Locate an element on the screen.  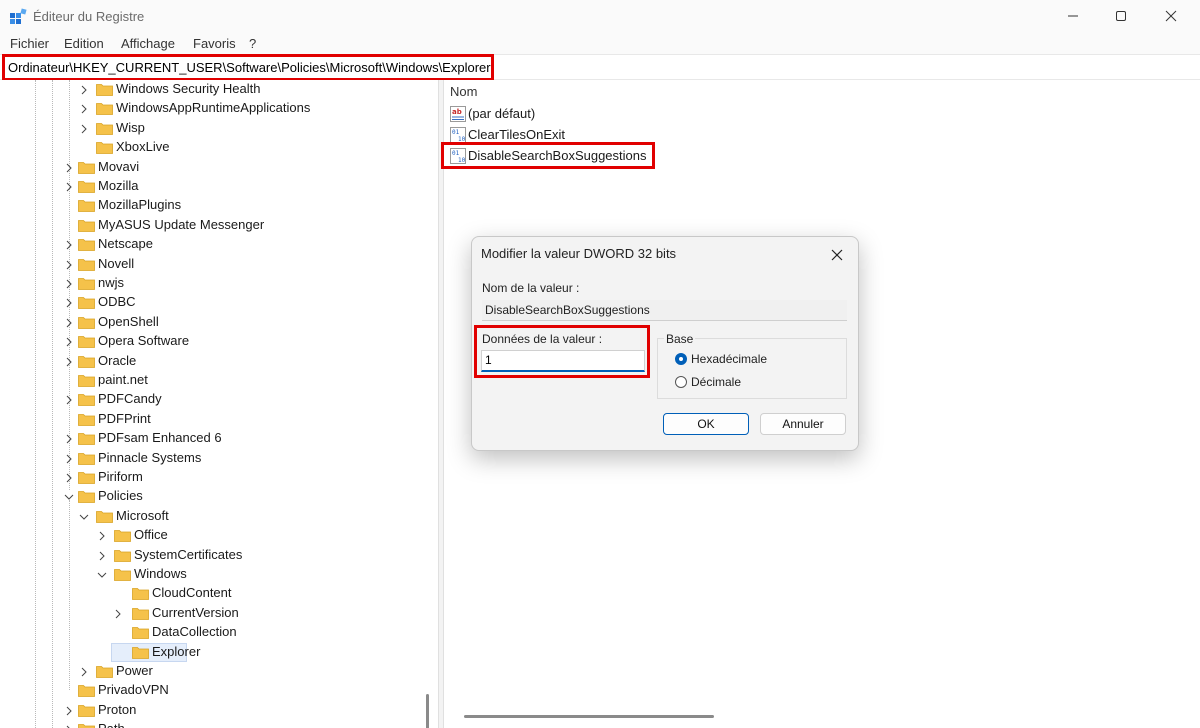
tree-item: Policies is located at coordinates (210, 496).